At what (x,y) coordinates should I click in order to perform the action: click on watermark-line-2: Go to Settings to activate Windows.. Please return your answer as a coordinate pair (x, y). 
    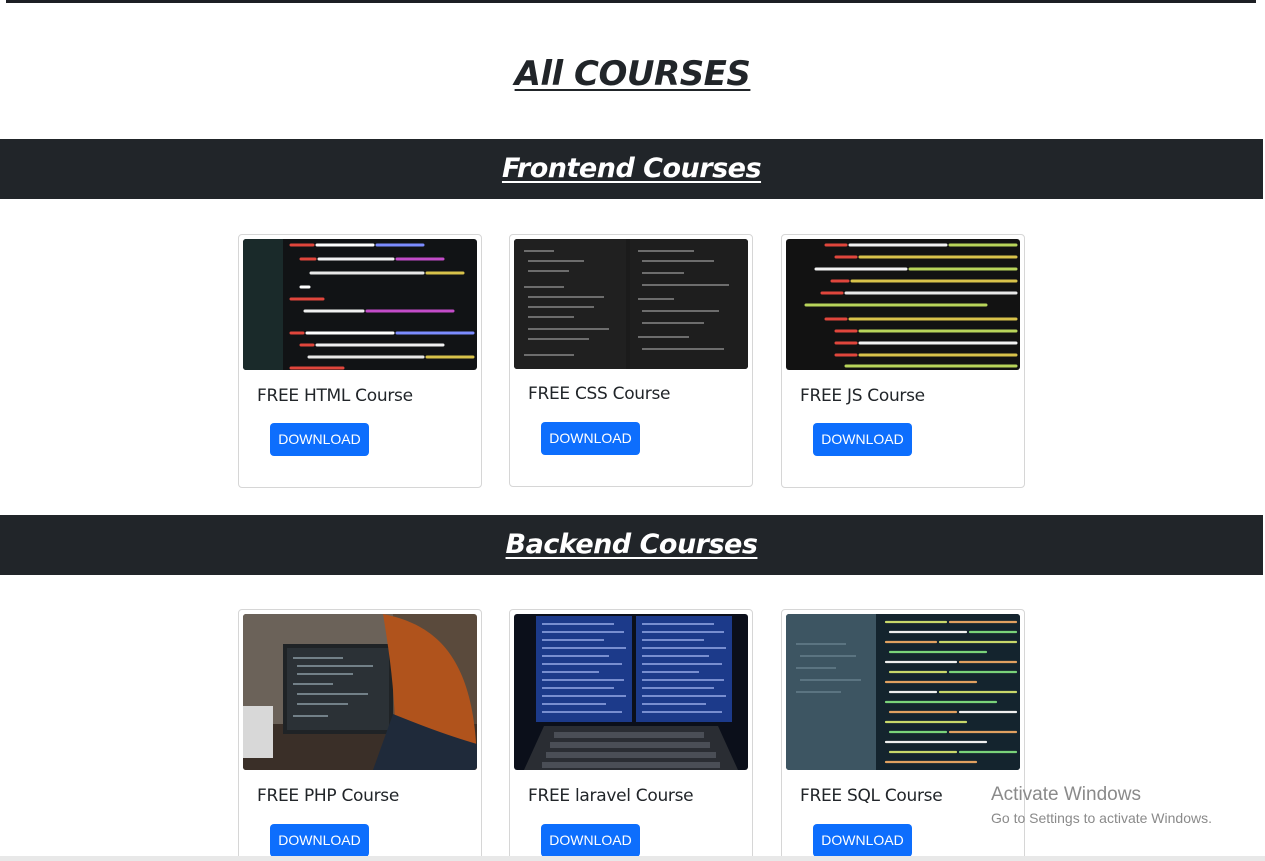
    Looking at the image, I should click on (1101, 818).